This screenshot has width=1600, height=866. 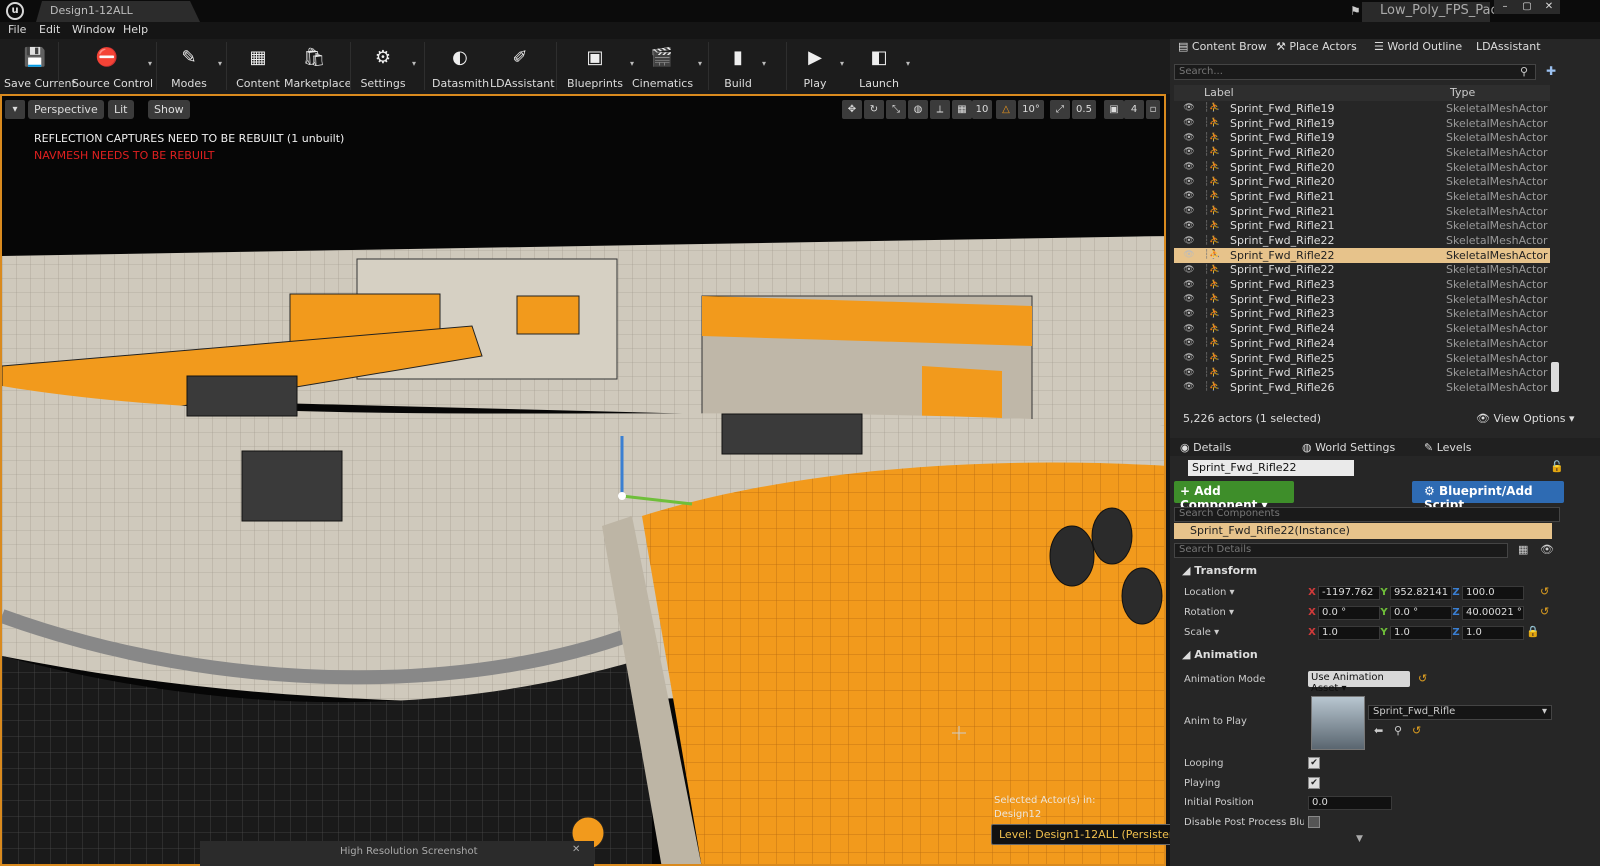 What do you see at coordinates (1209, 592) in the screenshot?
I see `location-label: Location ▾` at bounding box center [1209, 592].